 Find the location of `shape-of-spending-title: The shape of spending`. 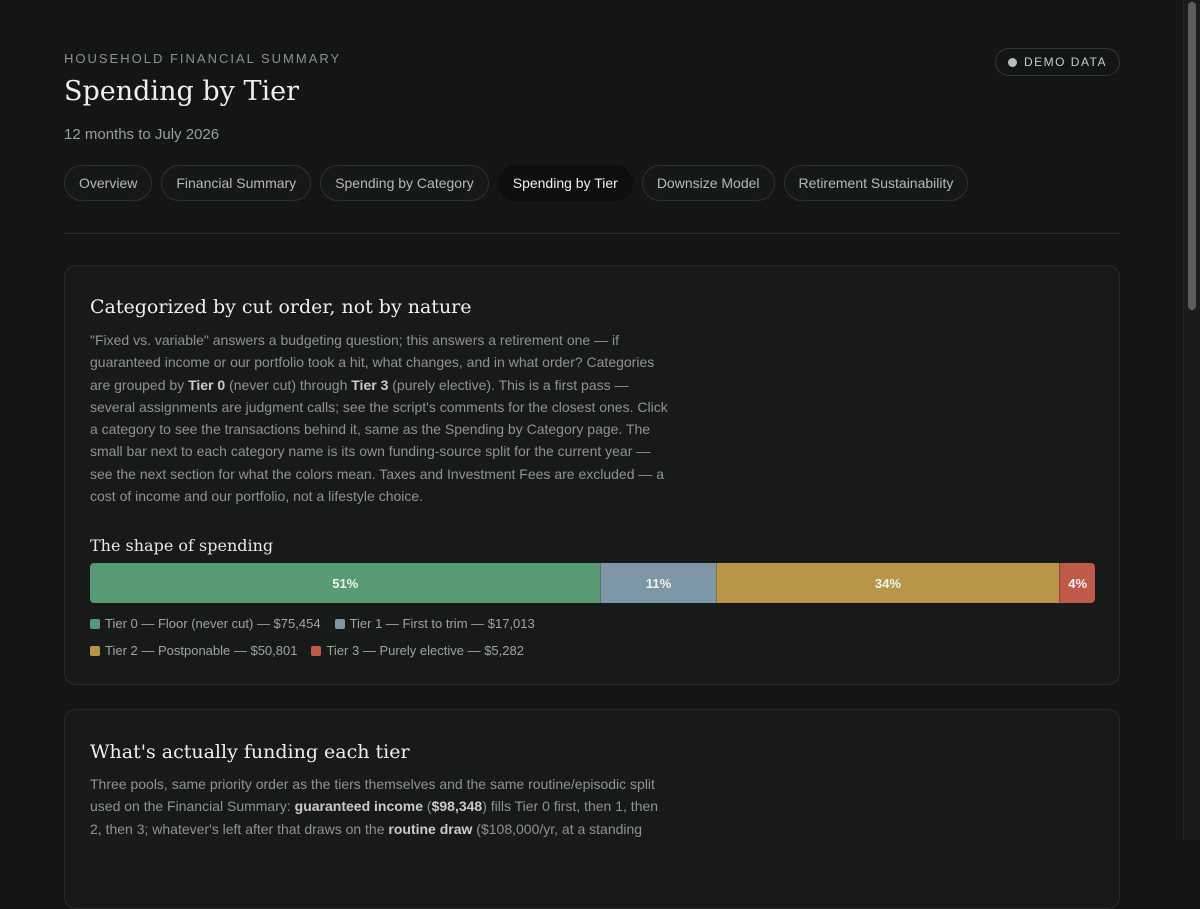

shape-of-spending-title: The shape of spending is located at coordinates (182, 545).